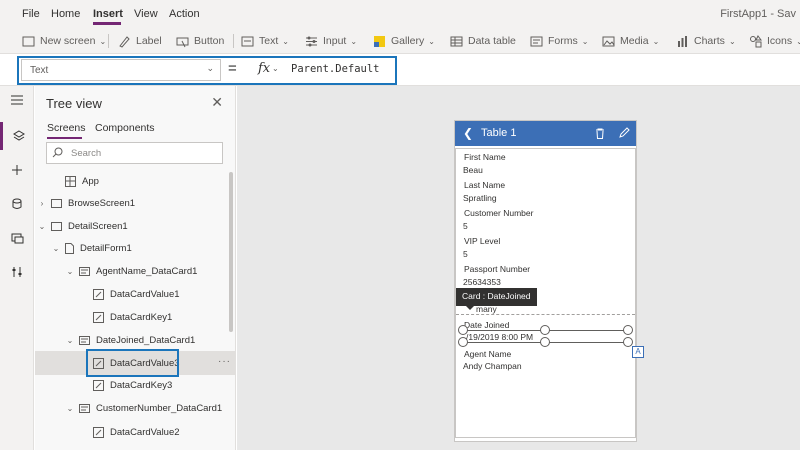 This screenshot has width=800, height=450. I want to click on field-label-passport-number: Passport Number, so click(497, 269).